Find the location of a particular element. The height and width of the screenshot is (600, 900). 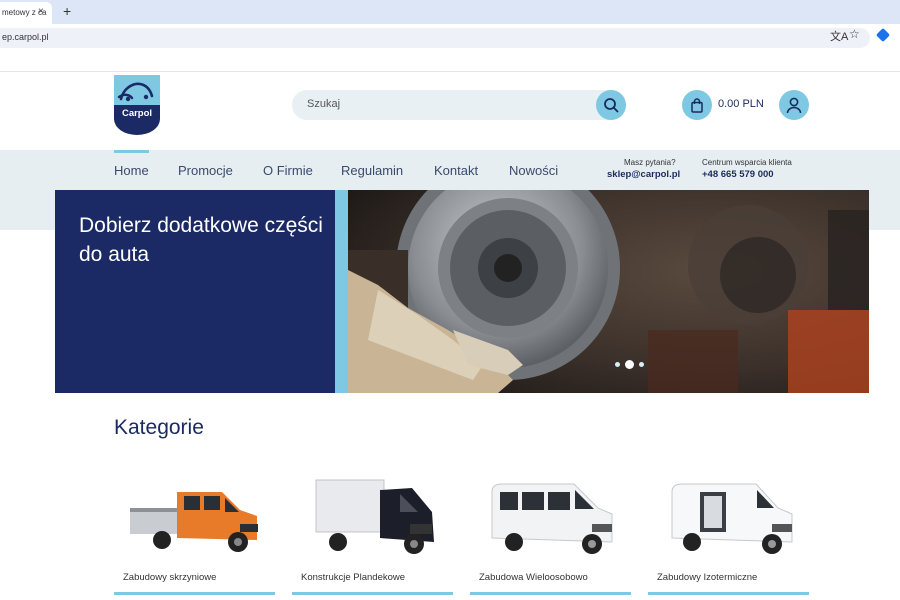

shopping-bag-icon is located at coordinates (697, 105).